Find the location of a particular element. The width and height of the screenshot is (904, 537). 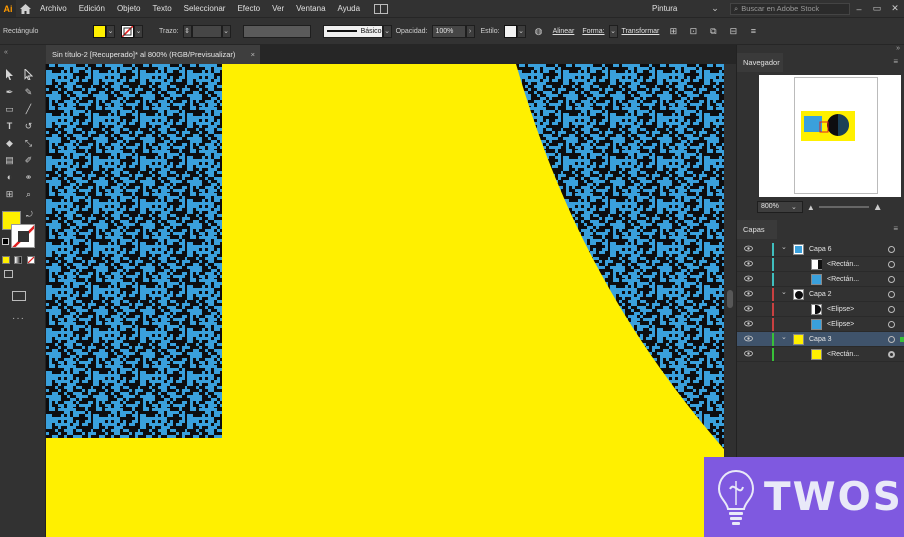

line-tool-icon: ╱ is located at coordinates (28, 109).